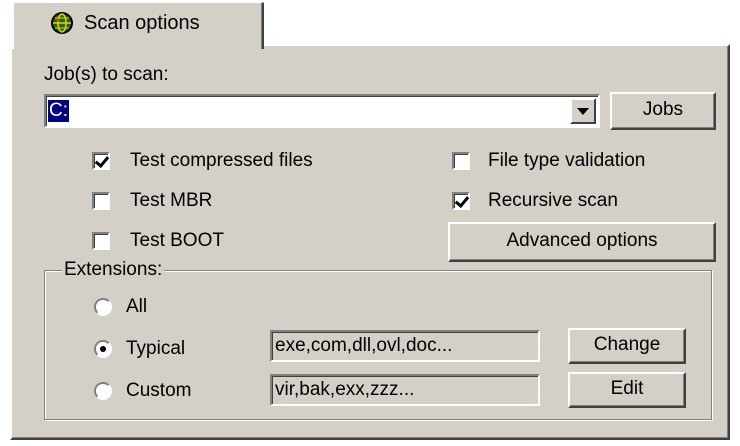 This screenshot has height=446, width=740. Describe the element at coordinates (103, 391) in the screenshot. I see `extensions-custom-radio` at that location.